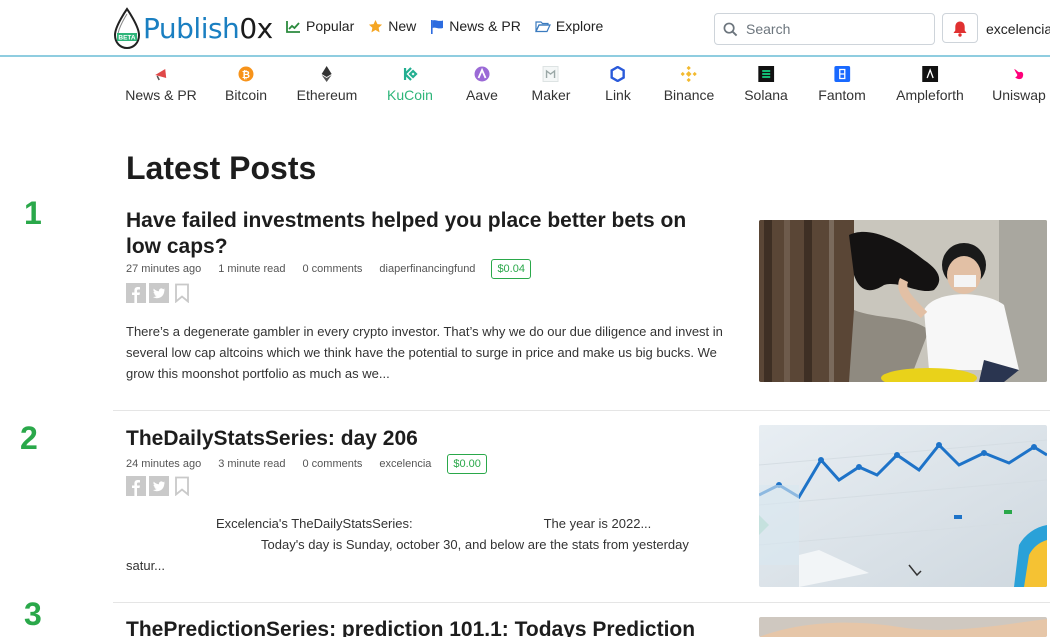 The width and height of the screenshot is (1050, 637). Describe the element at coordinates (127, 38) in the screenshot. I see `svg-text: BETA` at that location.